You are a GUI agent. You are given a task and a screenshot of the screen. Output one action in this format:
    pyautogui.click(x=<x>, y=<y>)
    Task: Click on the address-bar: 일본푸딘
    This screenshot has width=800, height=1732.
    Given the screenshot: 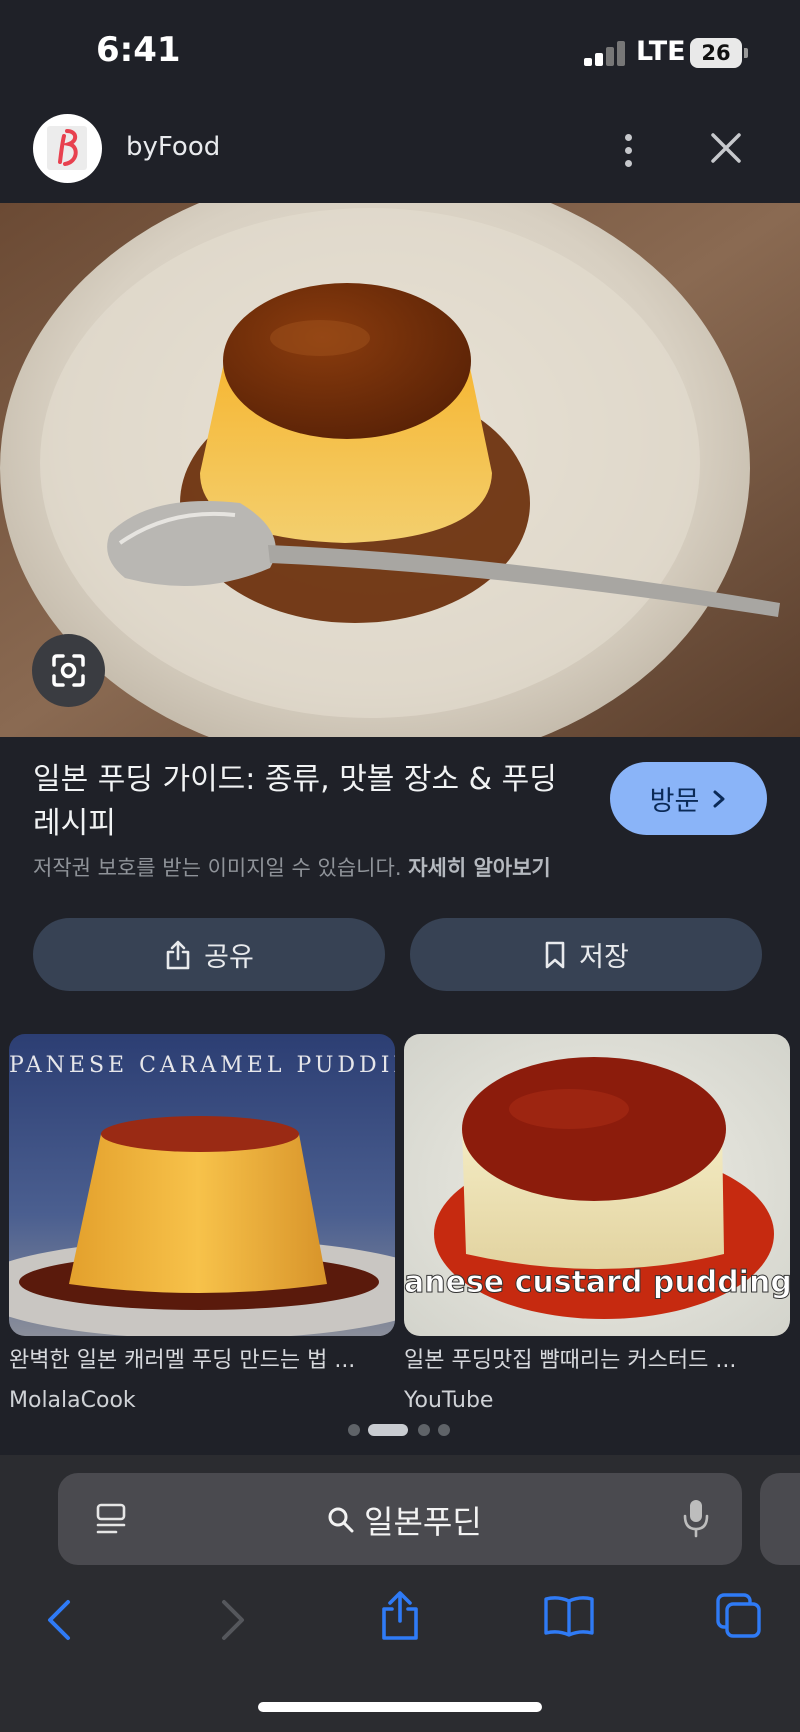 What is the action you would take?
    pyautogui.click(x=400, y=1519)
    